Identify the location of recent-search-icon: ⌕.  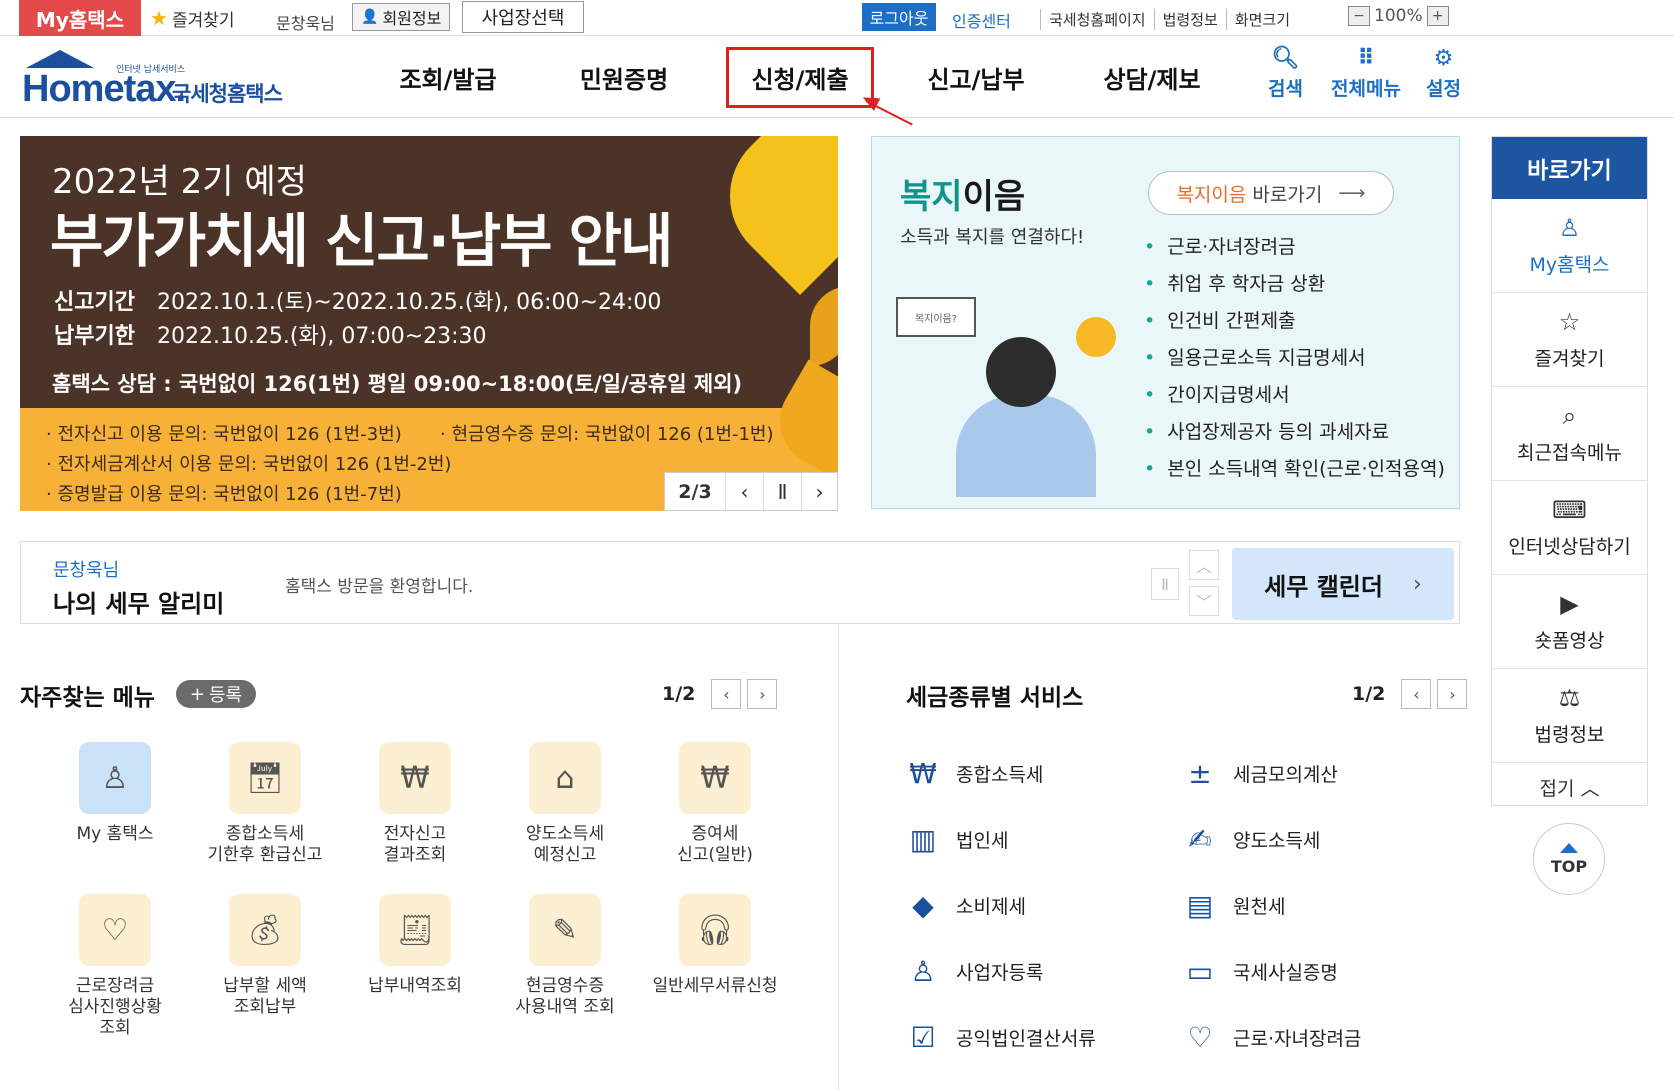
(1569, 416).